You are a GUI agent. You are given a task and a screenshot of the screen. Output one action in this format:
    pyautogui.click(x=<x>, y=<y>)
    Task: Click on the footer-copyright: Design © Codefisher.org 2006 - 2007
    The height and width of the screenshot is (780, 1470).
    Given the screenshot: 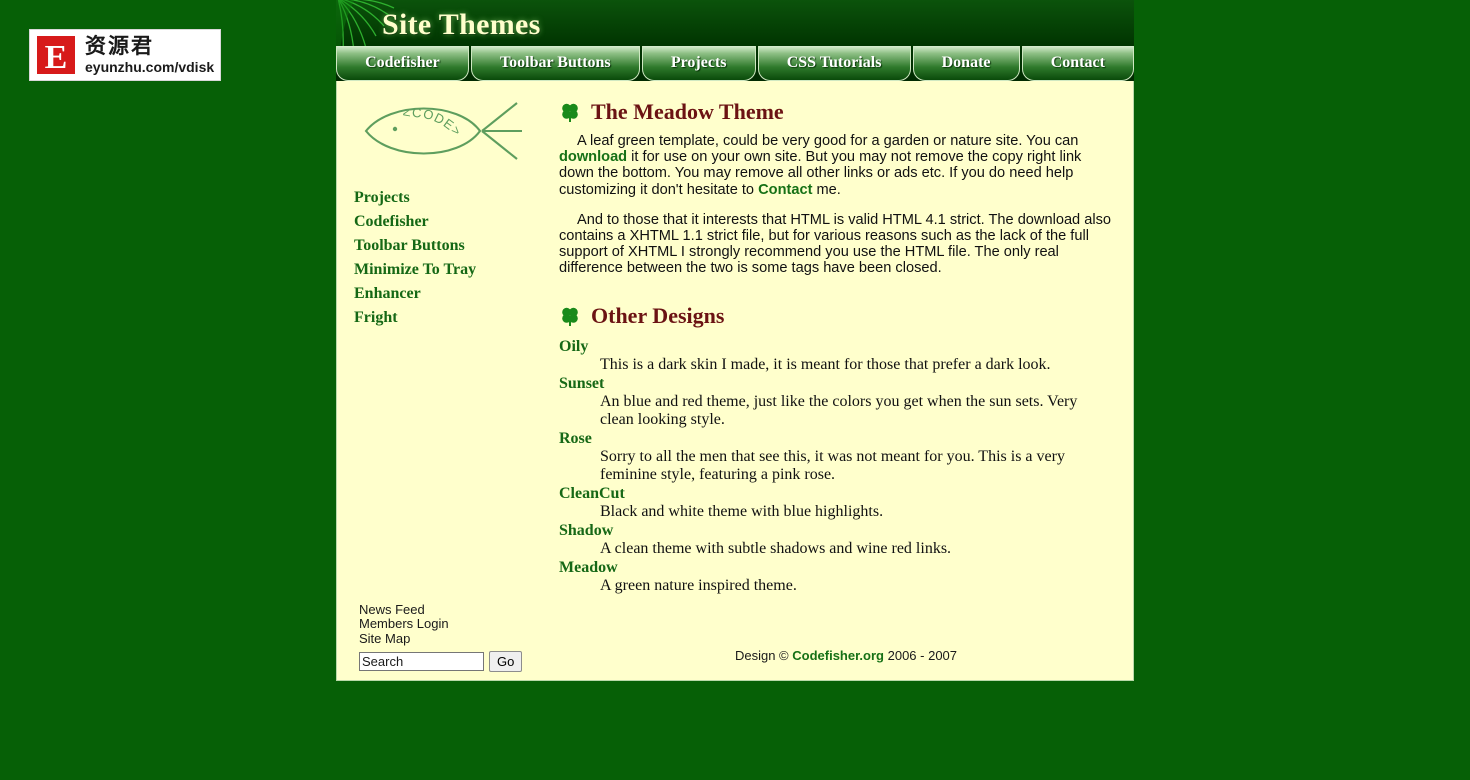 What is the action you would take?
    pyautogui.click(x=846, y=655)
    